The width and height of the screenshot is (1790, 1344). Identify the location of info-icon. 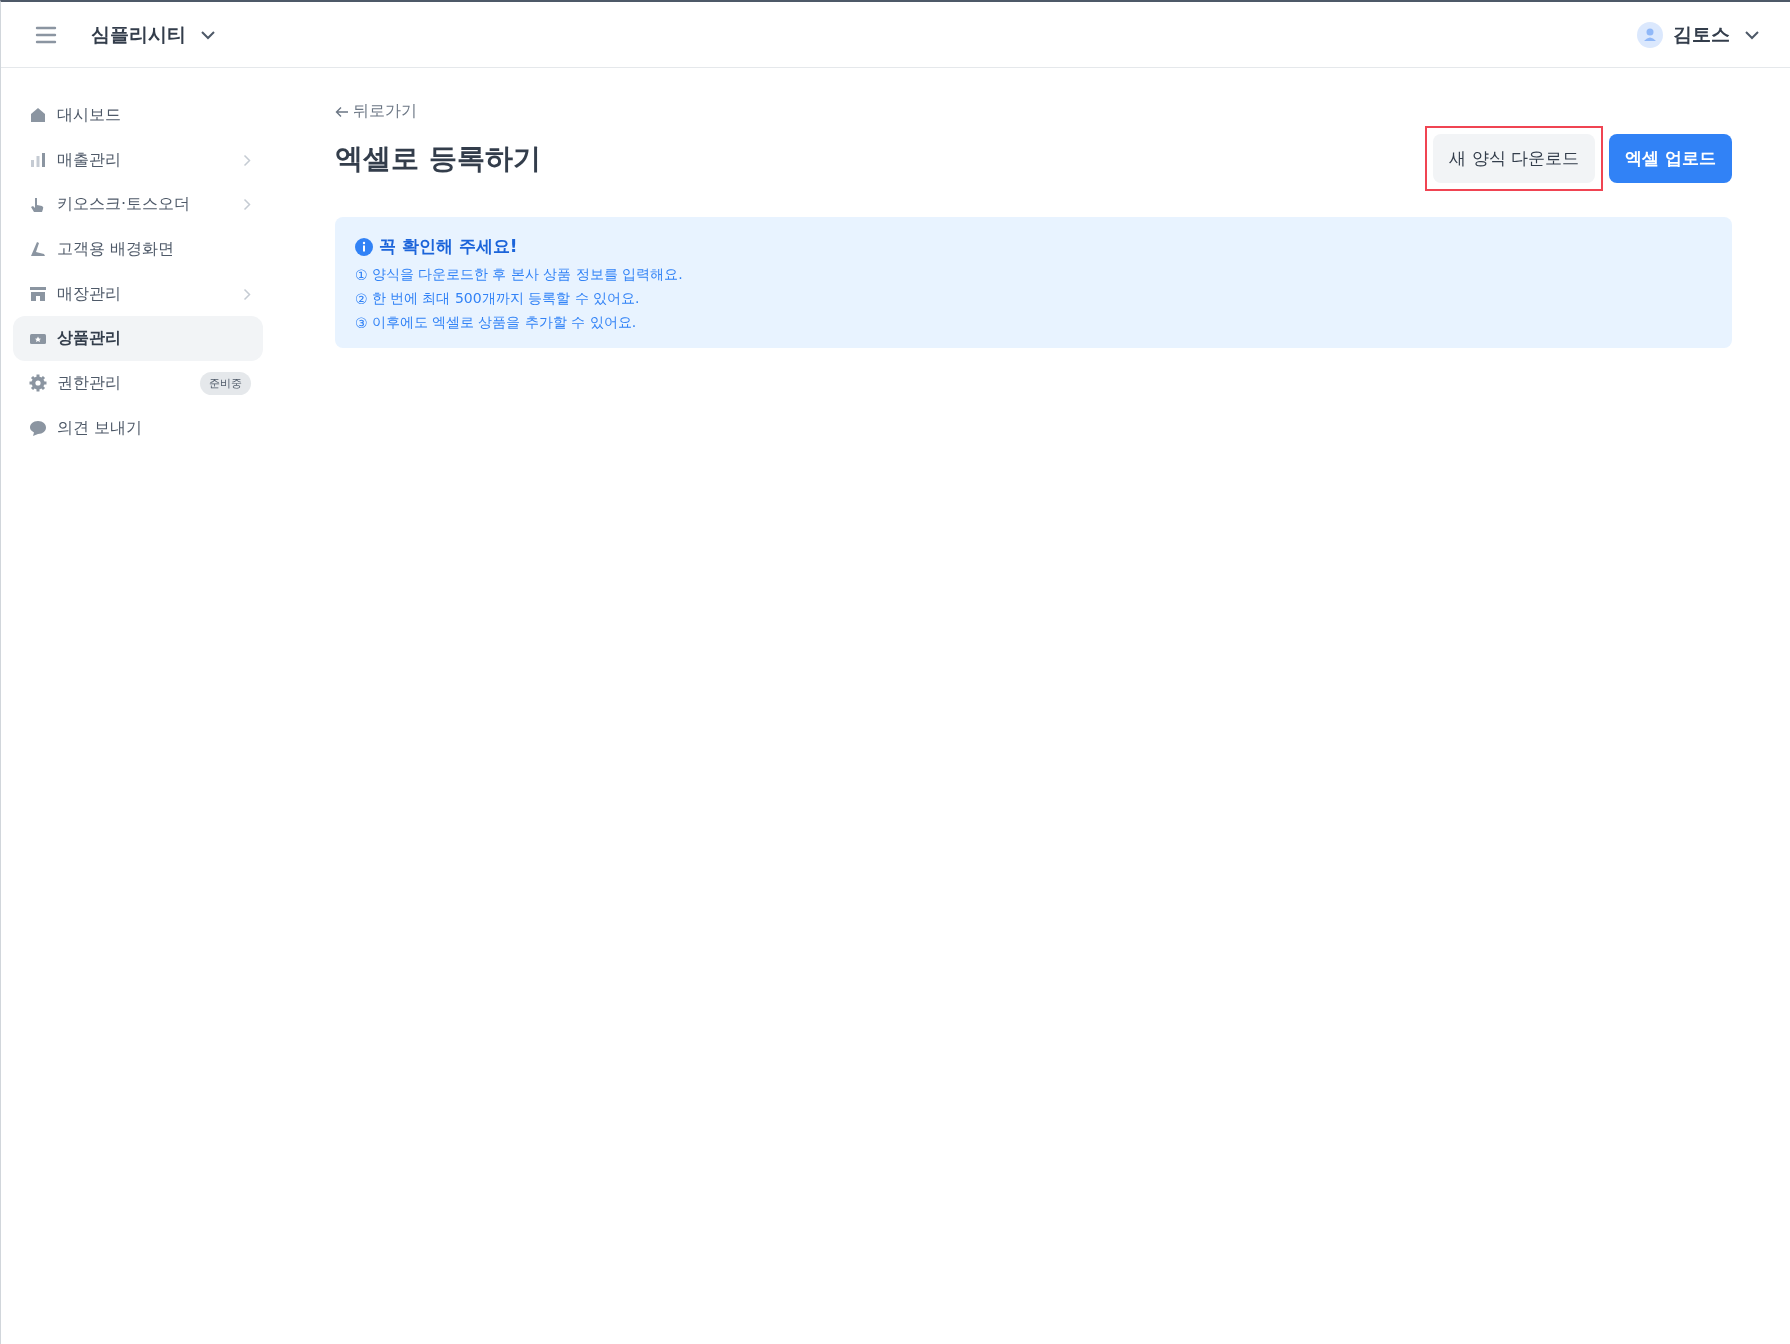
(364, 246).